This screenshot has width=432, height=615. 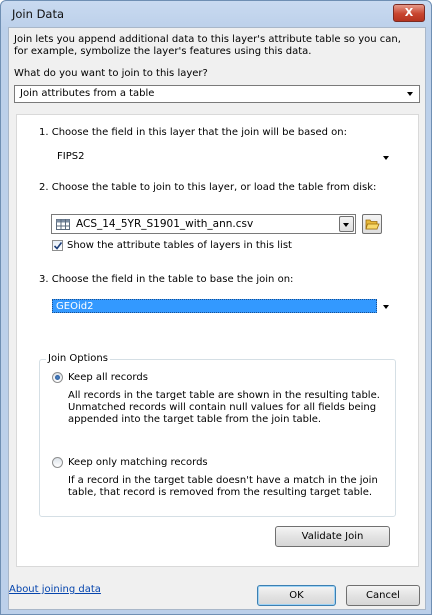 I want to click on join-table-dropdown-button, so click(x=346, y=224).